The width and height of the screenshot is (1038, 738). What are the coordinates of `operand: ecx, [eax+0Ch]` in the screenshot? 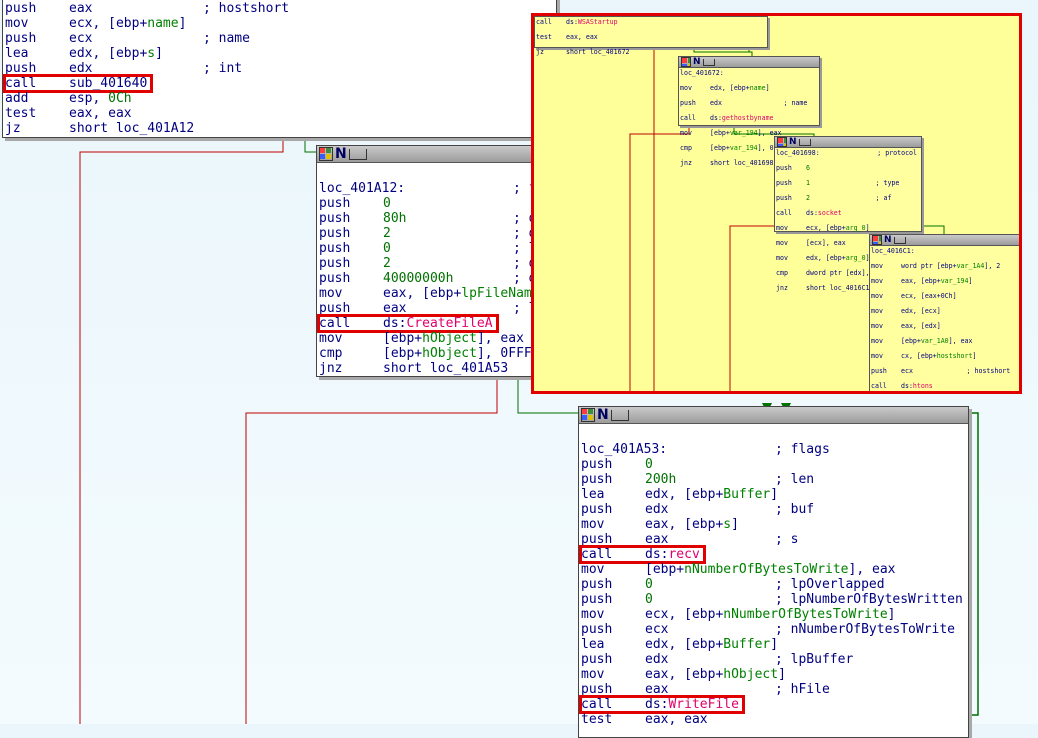 It's located at (929, 296).